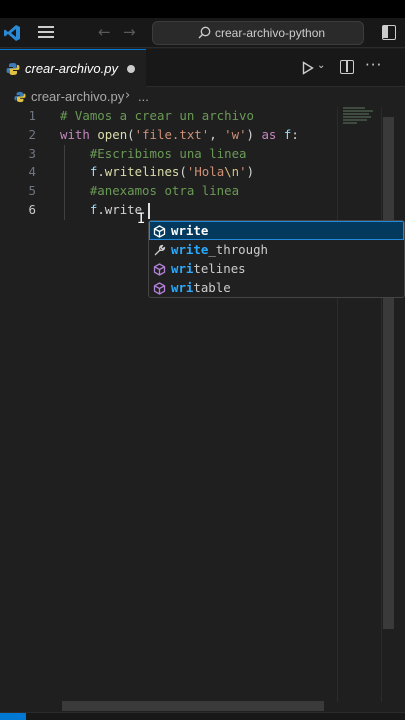 The height and width of the screenshot is (720, 405). What do you see at coordinates (202, 9) in the screenshot?
I see `device-status-bar` at bounding box center [202, 9].